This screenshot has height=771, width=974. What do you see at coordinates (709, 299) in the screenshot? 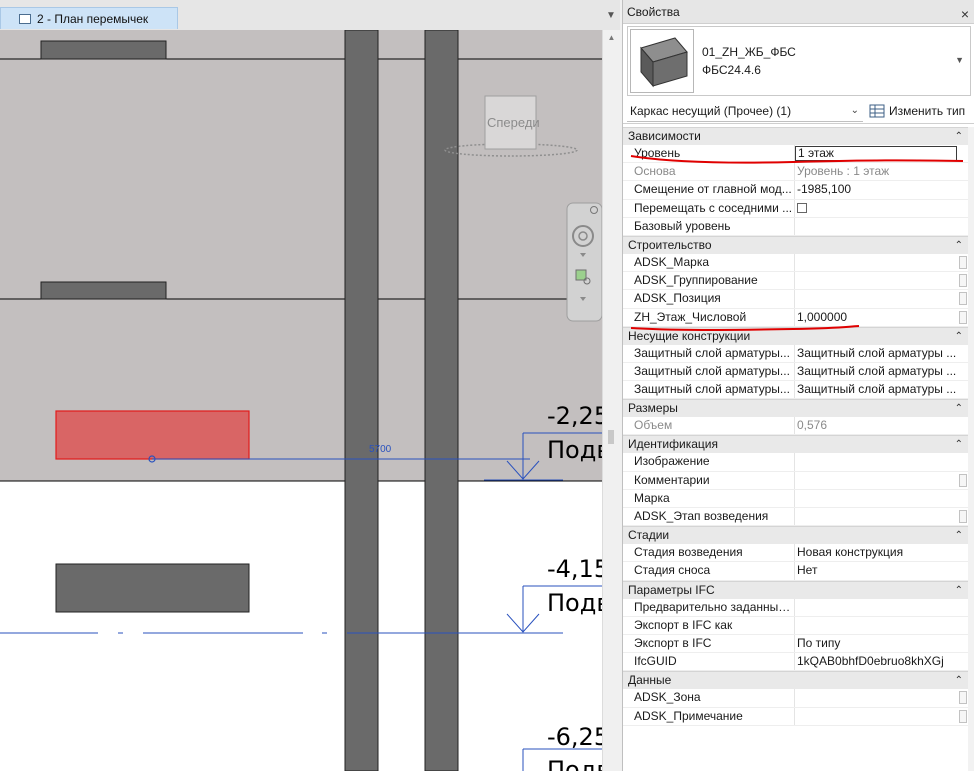
I see `property-name: ADSK_Позиция` at bounding box center [709, 299].